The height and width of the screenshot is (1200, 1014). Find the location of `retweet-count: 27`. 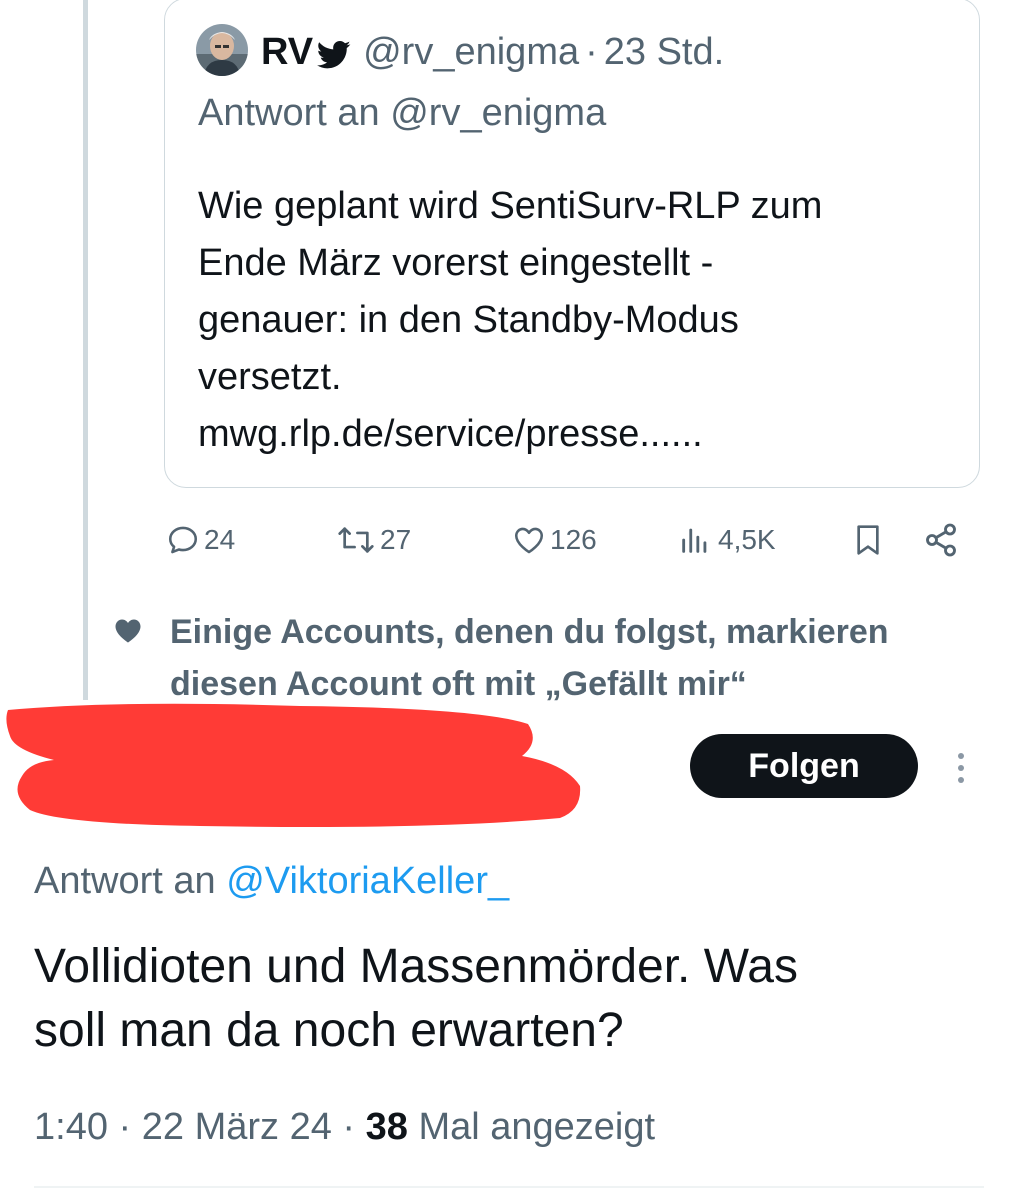

retweet-count: 27 is located at coordinates (396, 539).